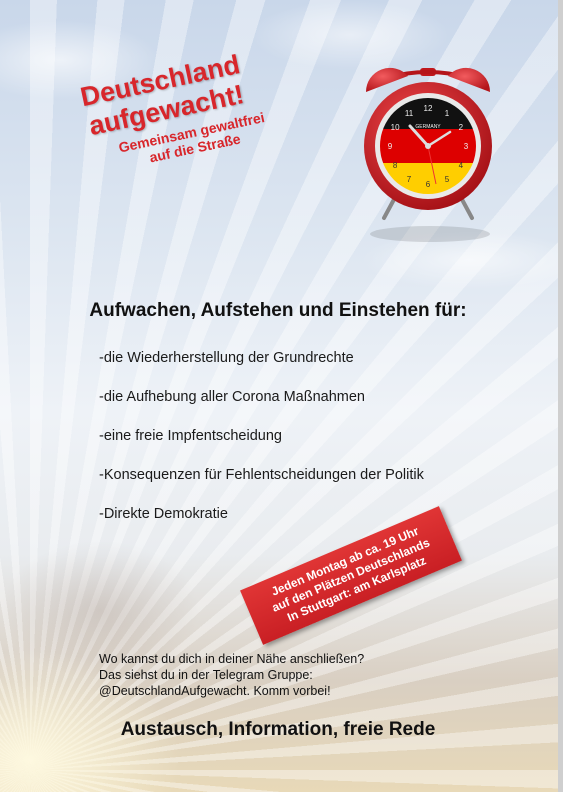 The width and height of the screenshot is (563, 792). Describe the element at coordinates (461, 127) in the screenshot. I see `clock-numeral: 2` at that location.